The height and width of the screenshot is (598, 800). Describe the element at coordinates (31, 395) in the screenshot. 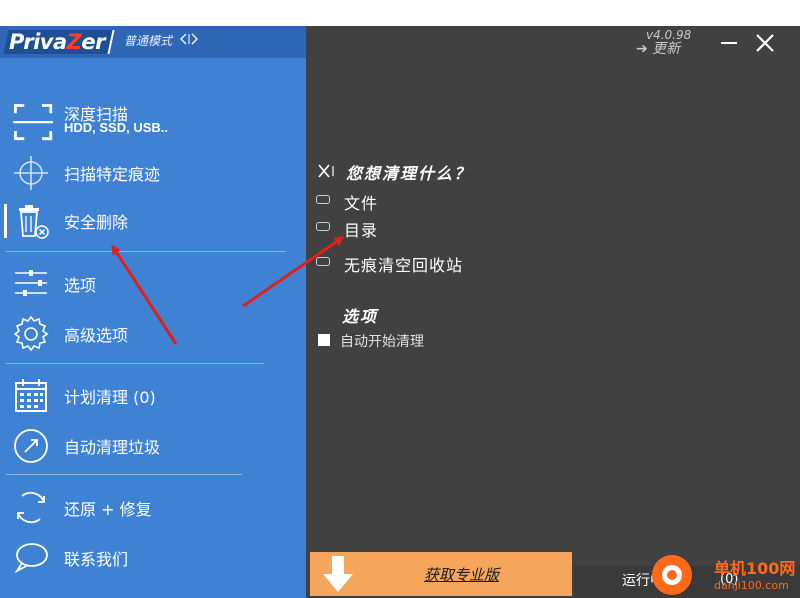

I see `calendar-icon` at that location.